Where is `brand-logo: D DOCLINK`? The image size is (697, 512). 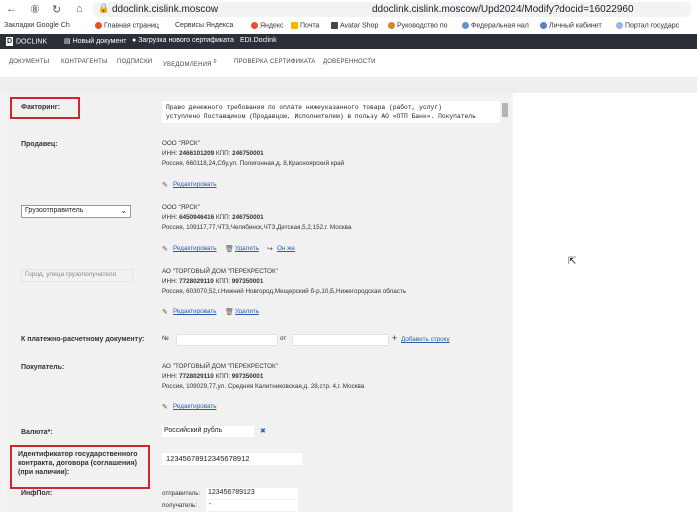 brand-logo: D DOCLINK is located at coordinates (26, 41).